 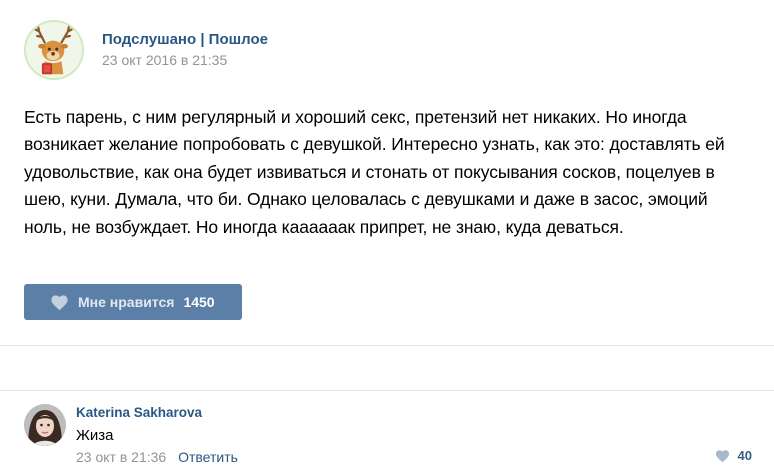 I want to click on comment-meta: 23 окт в 21:36 Ответить, so click(x=157, y=457).